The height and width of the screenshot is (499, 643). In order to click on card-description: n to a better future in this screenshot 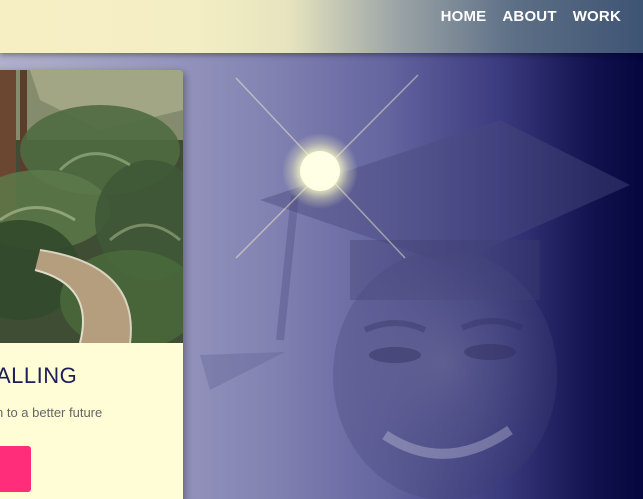, I will do `click(51, 412)`.